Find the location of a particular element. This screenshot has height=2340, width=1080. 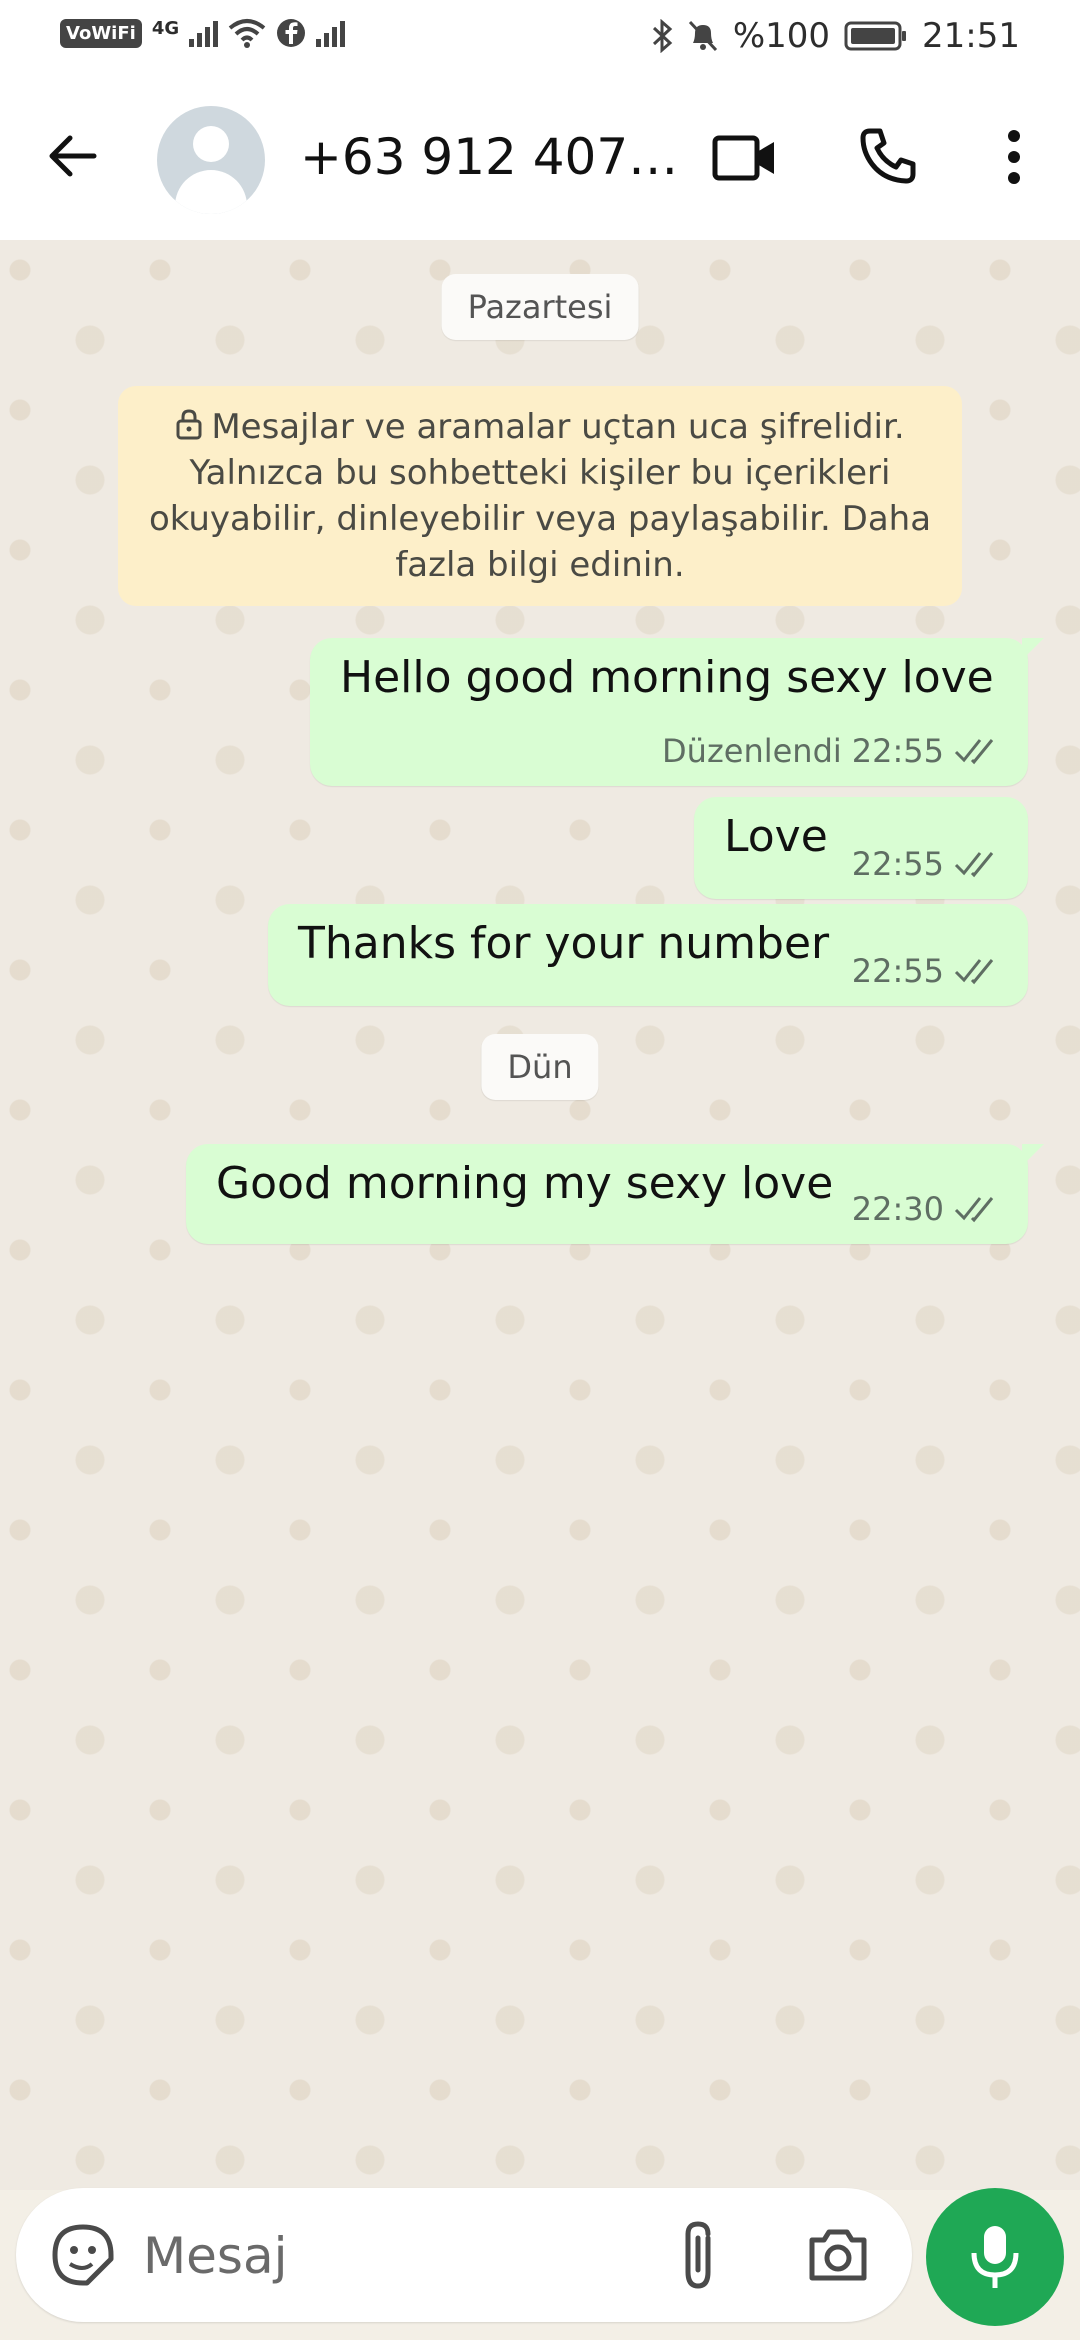

message-meta: 22:30 is located at coordinates (927, 1209).